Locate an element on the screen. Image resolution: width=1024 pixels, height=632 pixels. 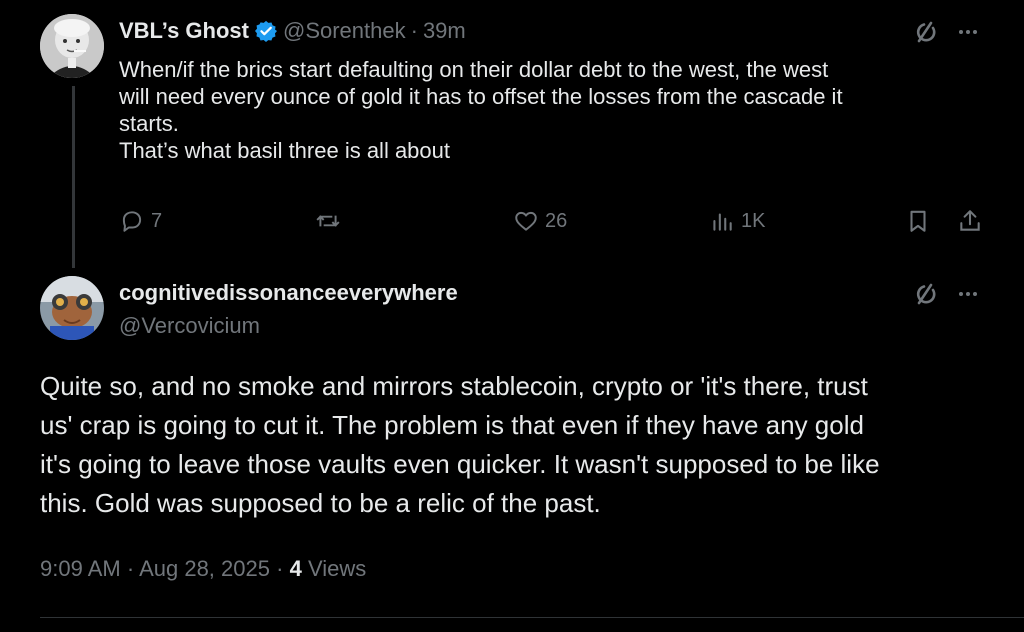
text-line: starts. is located at coordinates (149, 123).